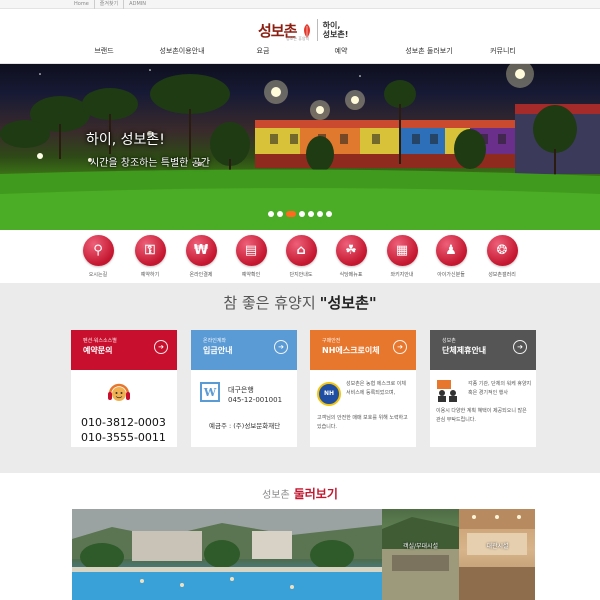  Describe the element at coordinates (447, 391) in the screenshot. I see `presentation-icon` at that location.